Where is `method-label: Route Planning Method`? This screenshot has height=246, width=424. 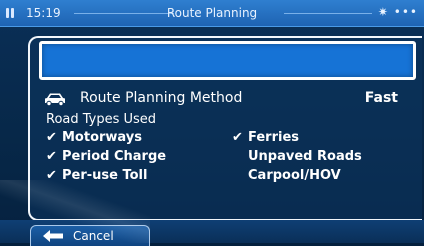 method-label: Route Planning Method is located at coordinates (161, 98).